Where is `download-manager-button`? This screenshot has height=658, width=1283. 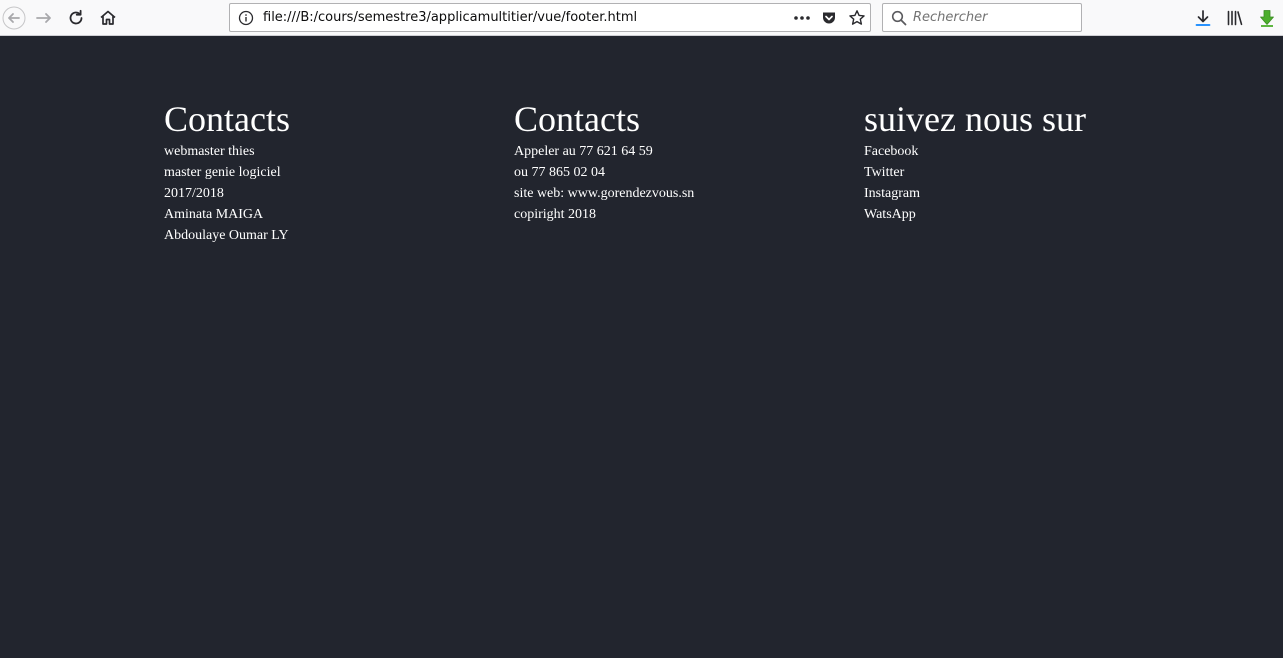
download-manager-button is located at coordinates (1267, 18).